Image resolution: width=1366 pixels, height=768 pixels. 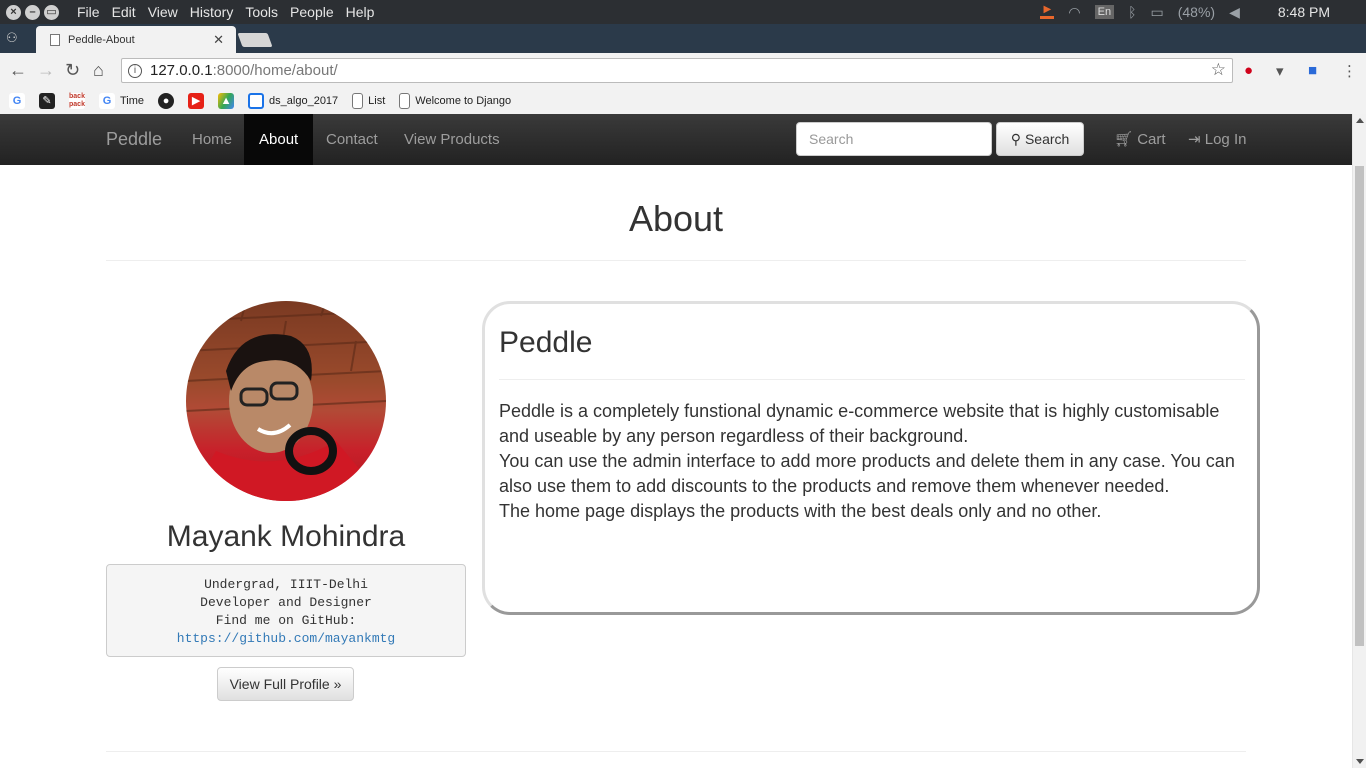 What do you see at coordinates (126, 12) in the screenshot?
I see `menu-edit: Edit` at bounding box center [126, 12].